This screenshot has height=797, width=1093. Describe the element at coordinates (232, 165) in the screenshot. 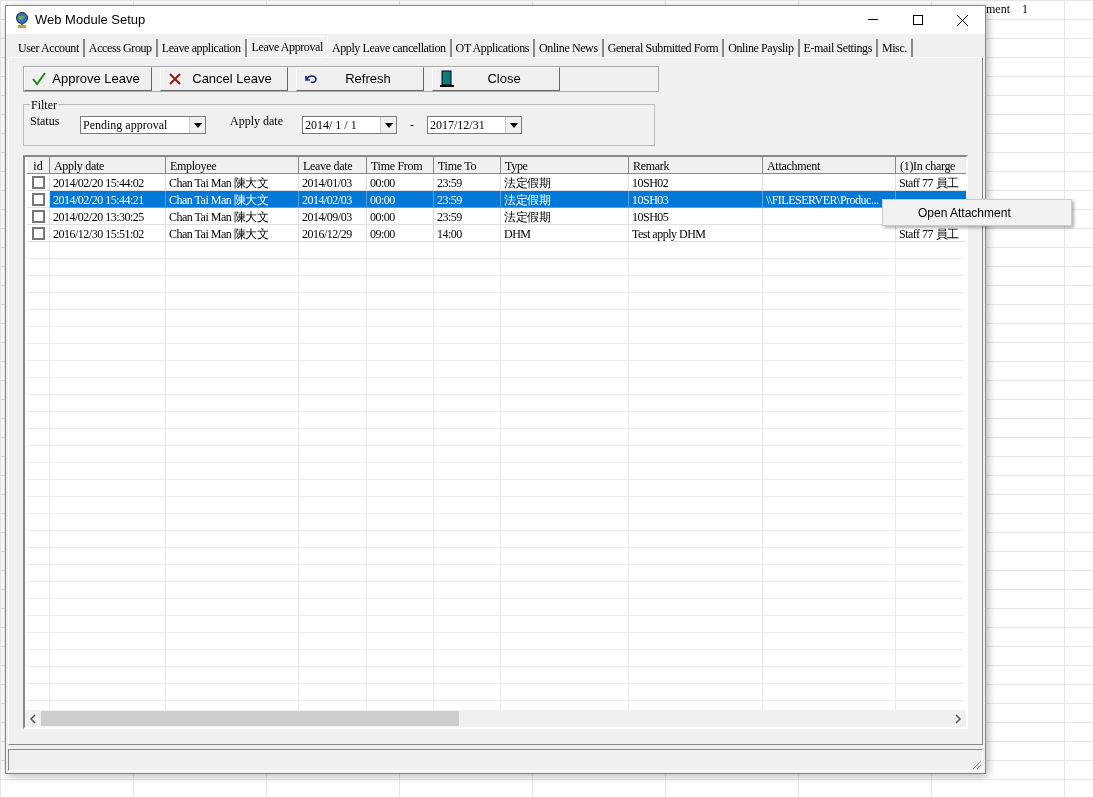

I see `column-header: Employee` at that location.